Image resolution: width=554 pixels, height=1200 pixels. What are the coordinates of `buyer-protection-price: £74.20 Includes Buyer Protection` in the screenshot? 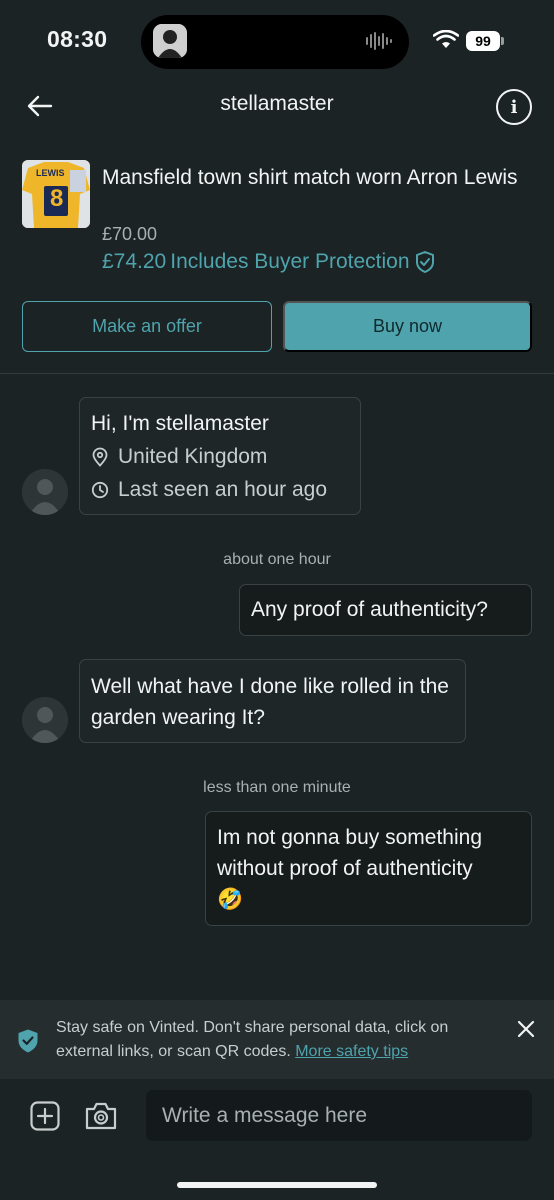 It's located at (269, 262).